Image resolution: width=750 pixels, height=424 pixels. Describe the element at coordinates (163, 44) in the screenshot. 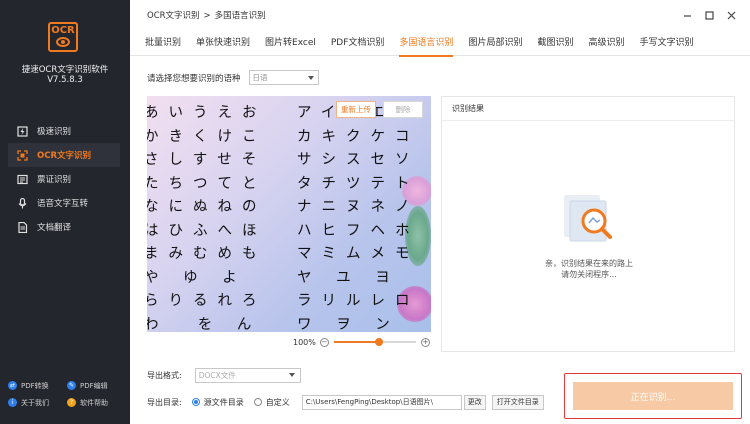

I see `tab-batch: 批量识别` at that location.